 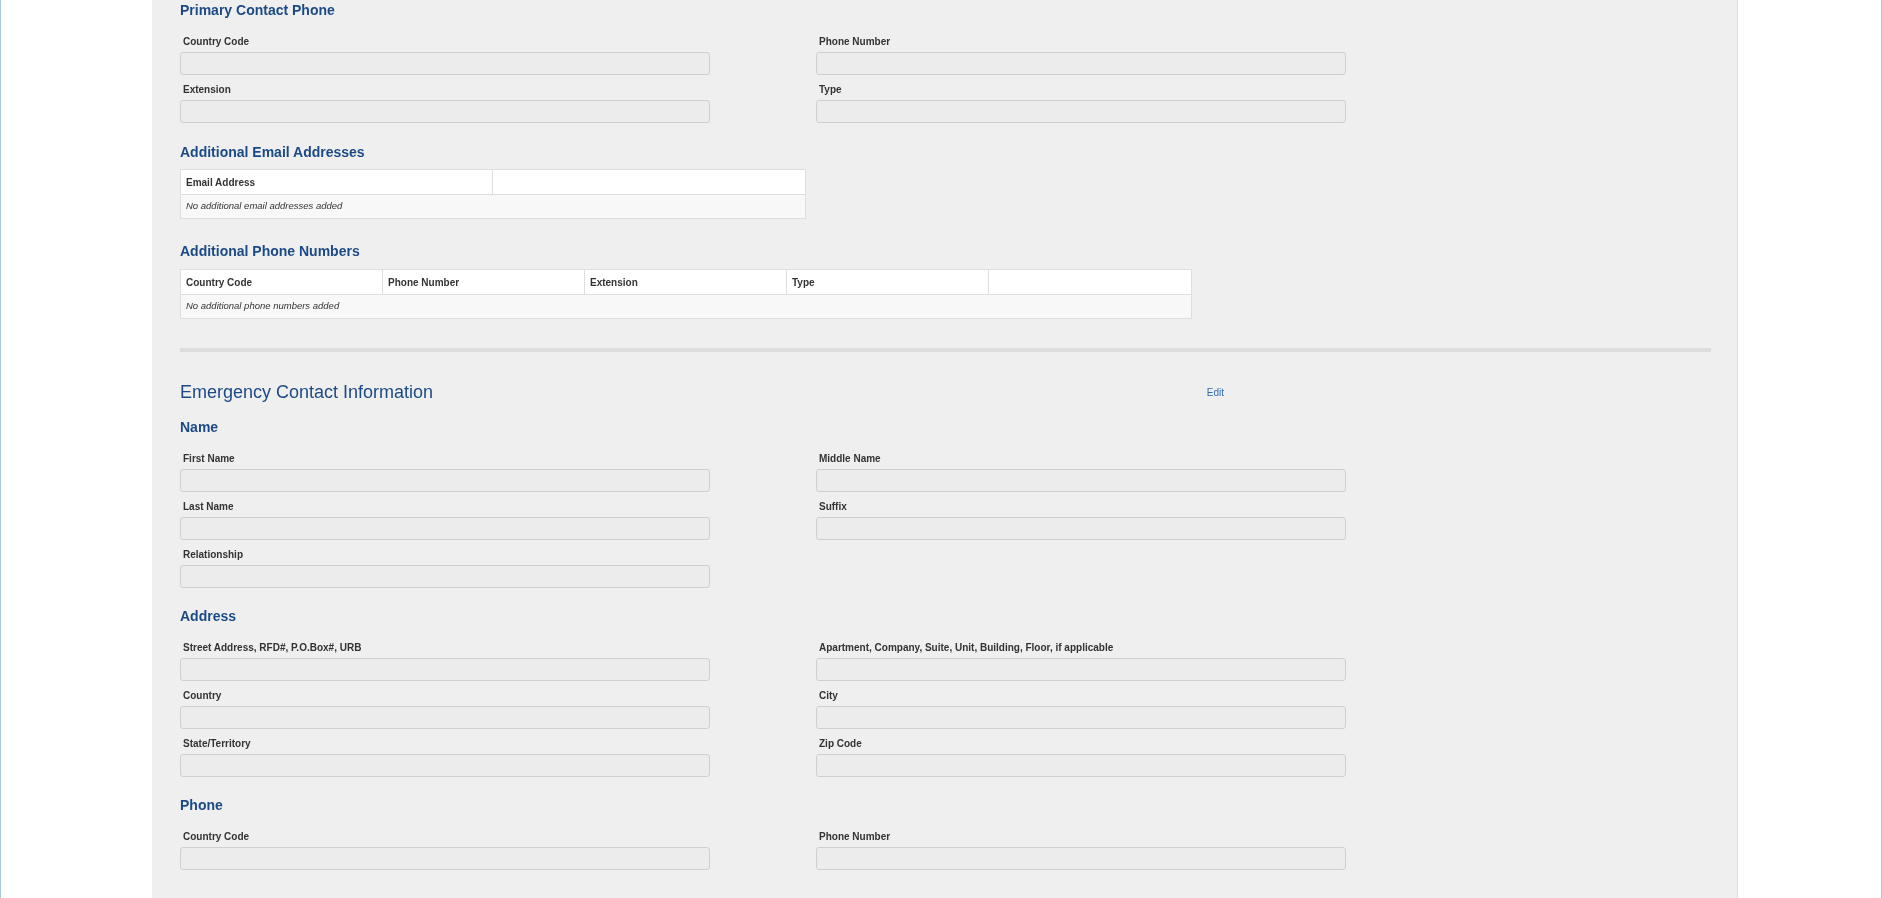 I want to click on field-label: First Name, so click(x=209, y=459).